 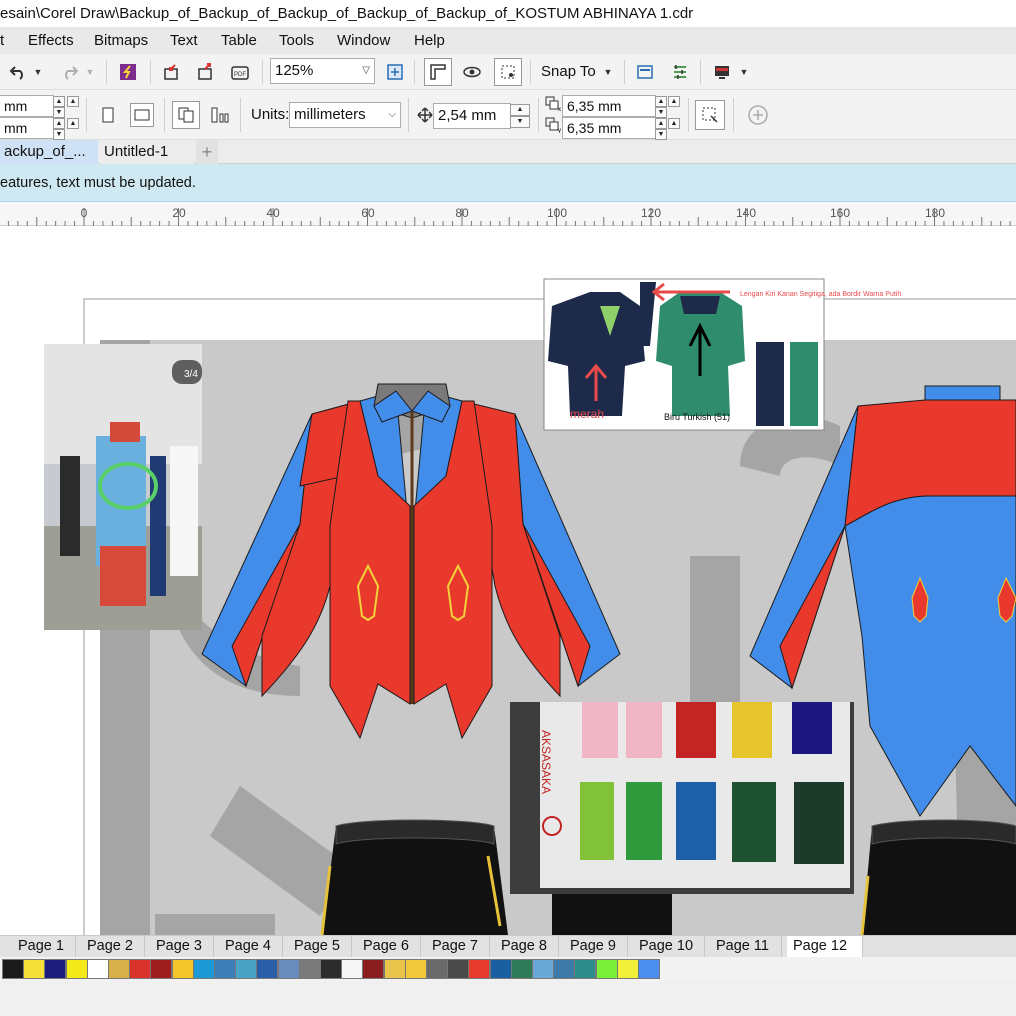 I want to click on app-launcher-icon, so click(x=128, y=72).